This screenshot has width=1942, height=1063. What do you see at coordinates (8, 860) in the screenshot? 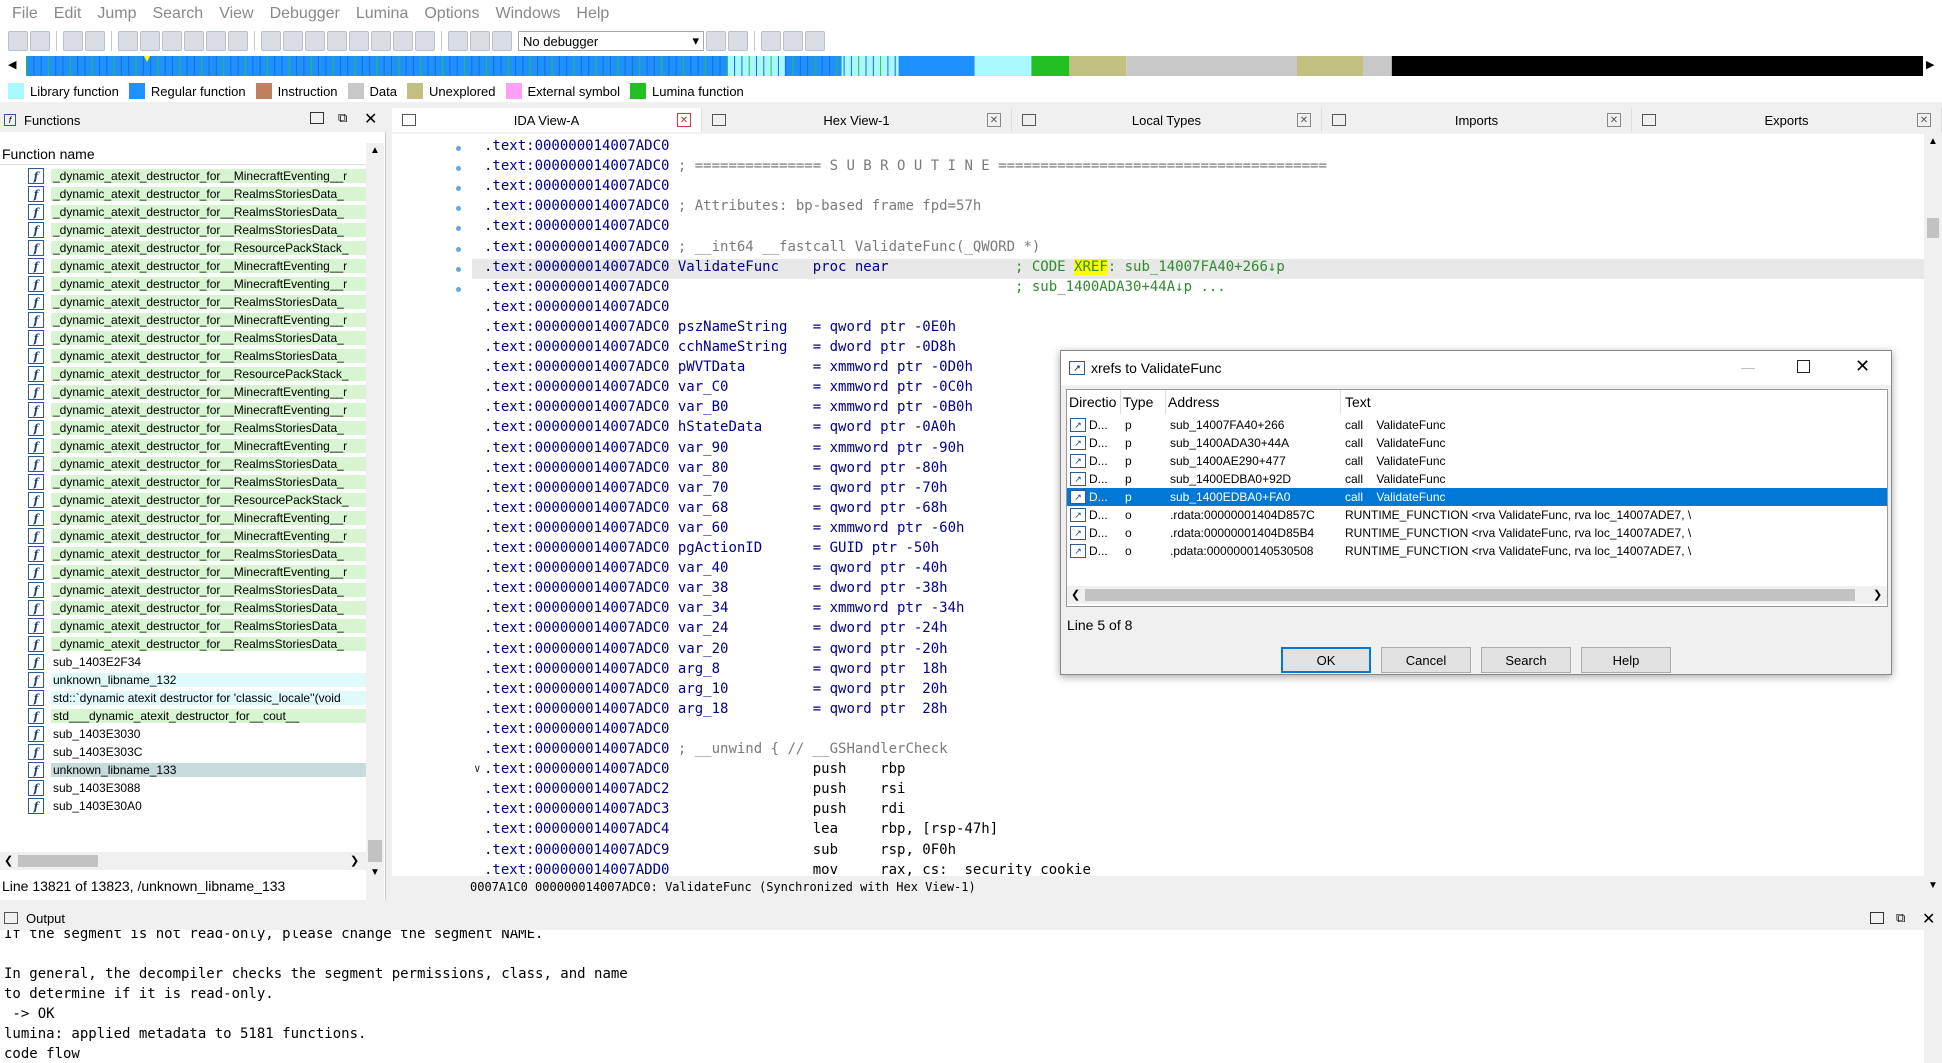
I see `scroll-left-icon: ❮` at bounding box center [8, 860].